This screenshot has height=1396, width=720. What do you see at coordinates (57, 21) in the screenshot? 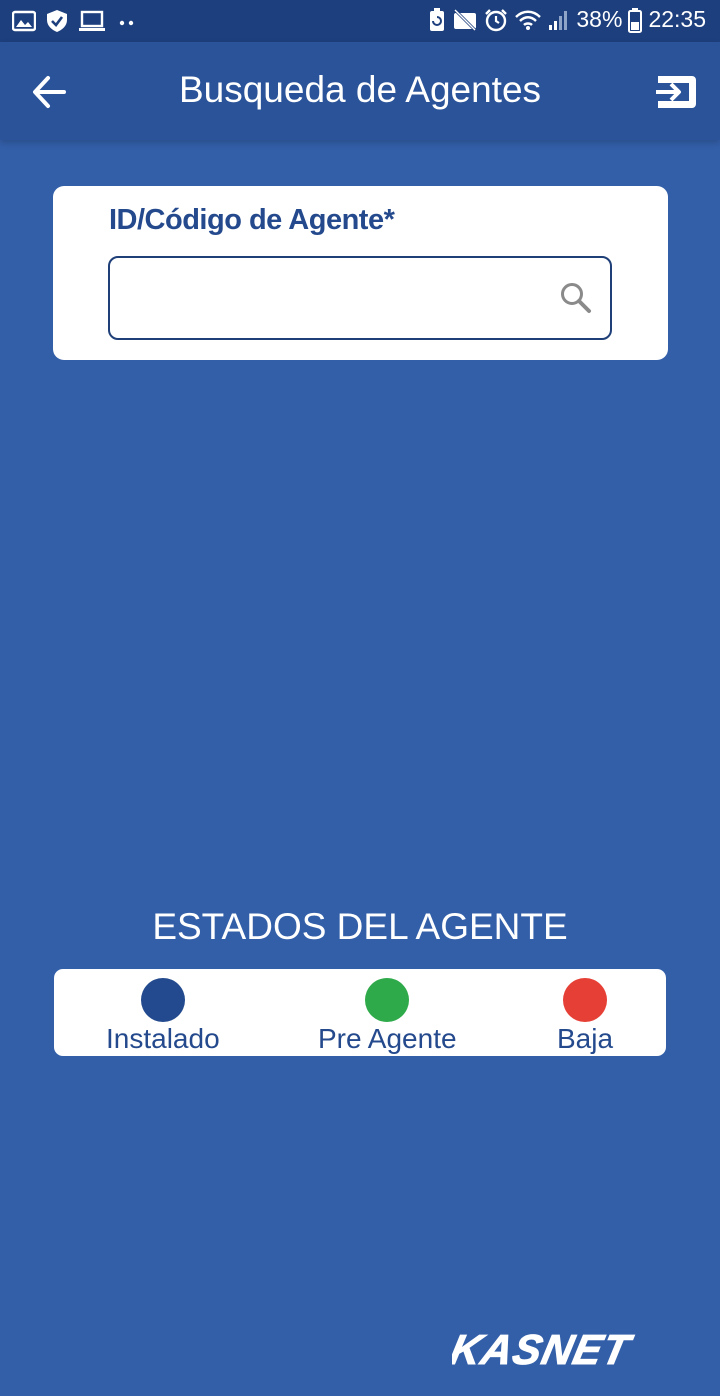
I see `shield-icon` at bounding box center [57, 21].